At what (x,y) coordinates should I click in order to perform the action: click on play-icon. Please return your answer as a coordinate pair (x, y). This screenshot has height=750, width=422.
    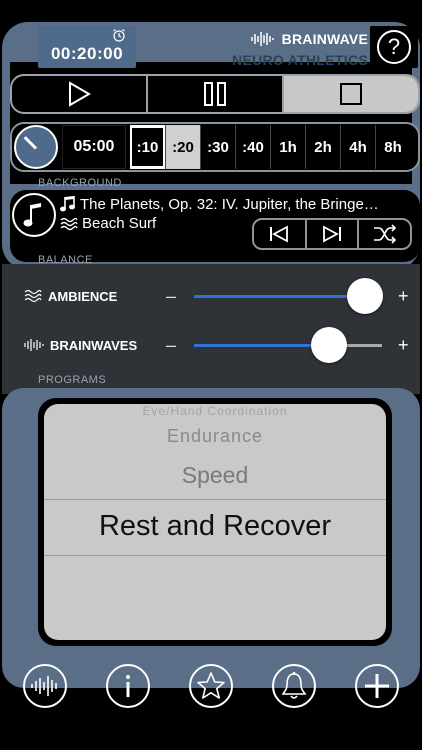
    Looking at the image, I should click on (80, 94).